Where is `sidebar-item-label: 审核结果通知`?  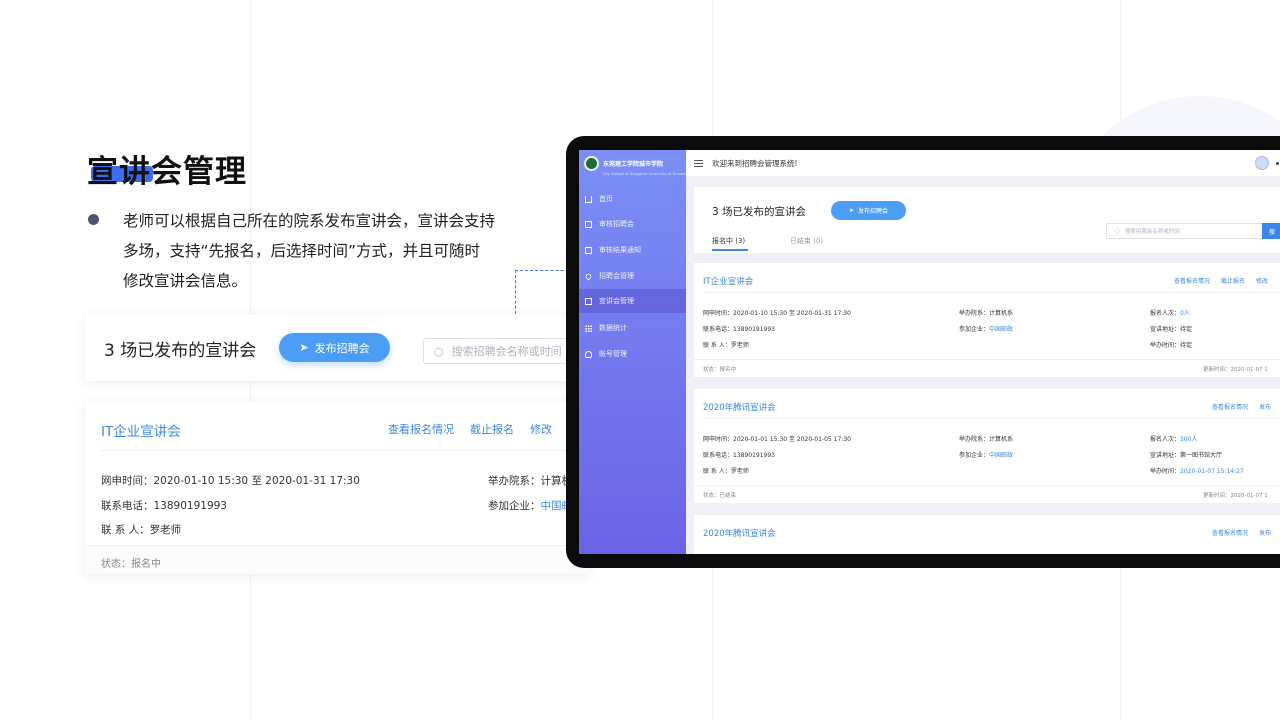
sidebar-item-label: 审核结果通知 is located at coordinates (620, 250).